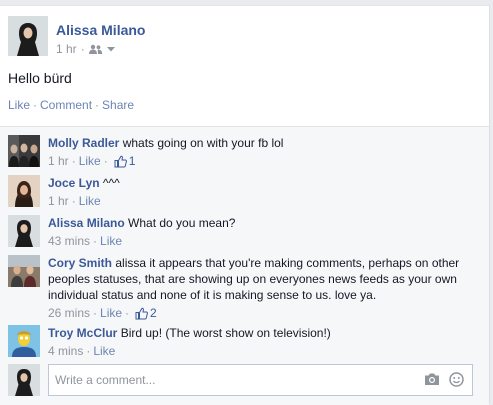  I want to click on comment-button: Comment, so click(66, 105).